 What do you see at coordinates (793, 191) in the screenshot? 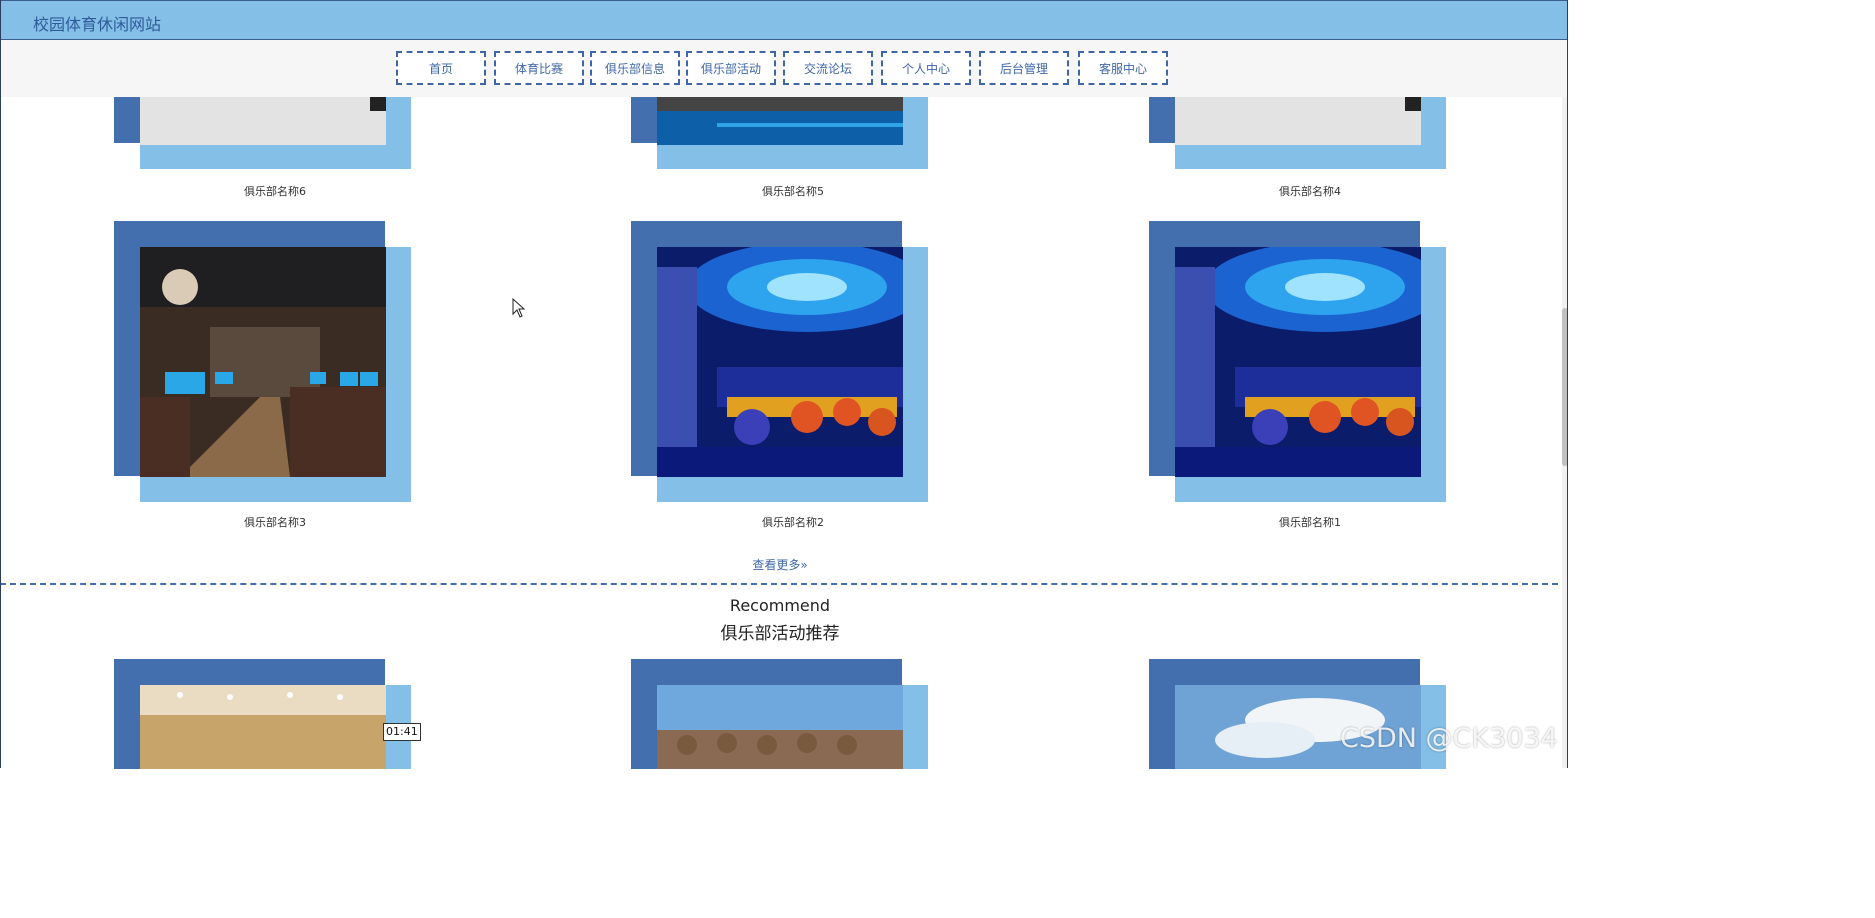
I see `club-name: 俱乐部名称5` at bounding box center [793, 191].